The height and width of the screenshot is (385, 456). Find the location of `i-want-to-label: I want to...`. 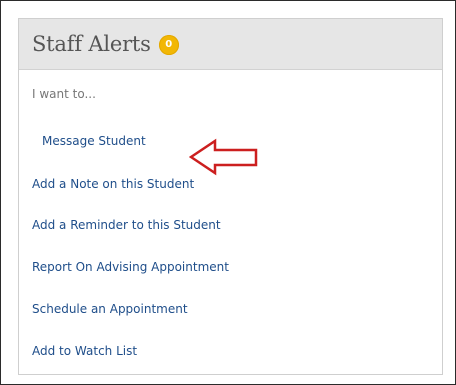

i-want-to-label: I want to... is located at coordinates (64, 94).